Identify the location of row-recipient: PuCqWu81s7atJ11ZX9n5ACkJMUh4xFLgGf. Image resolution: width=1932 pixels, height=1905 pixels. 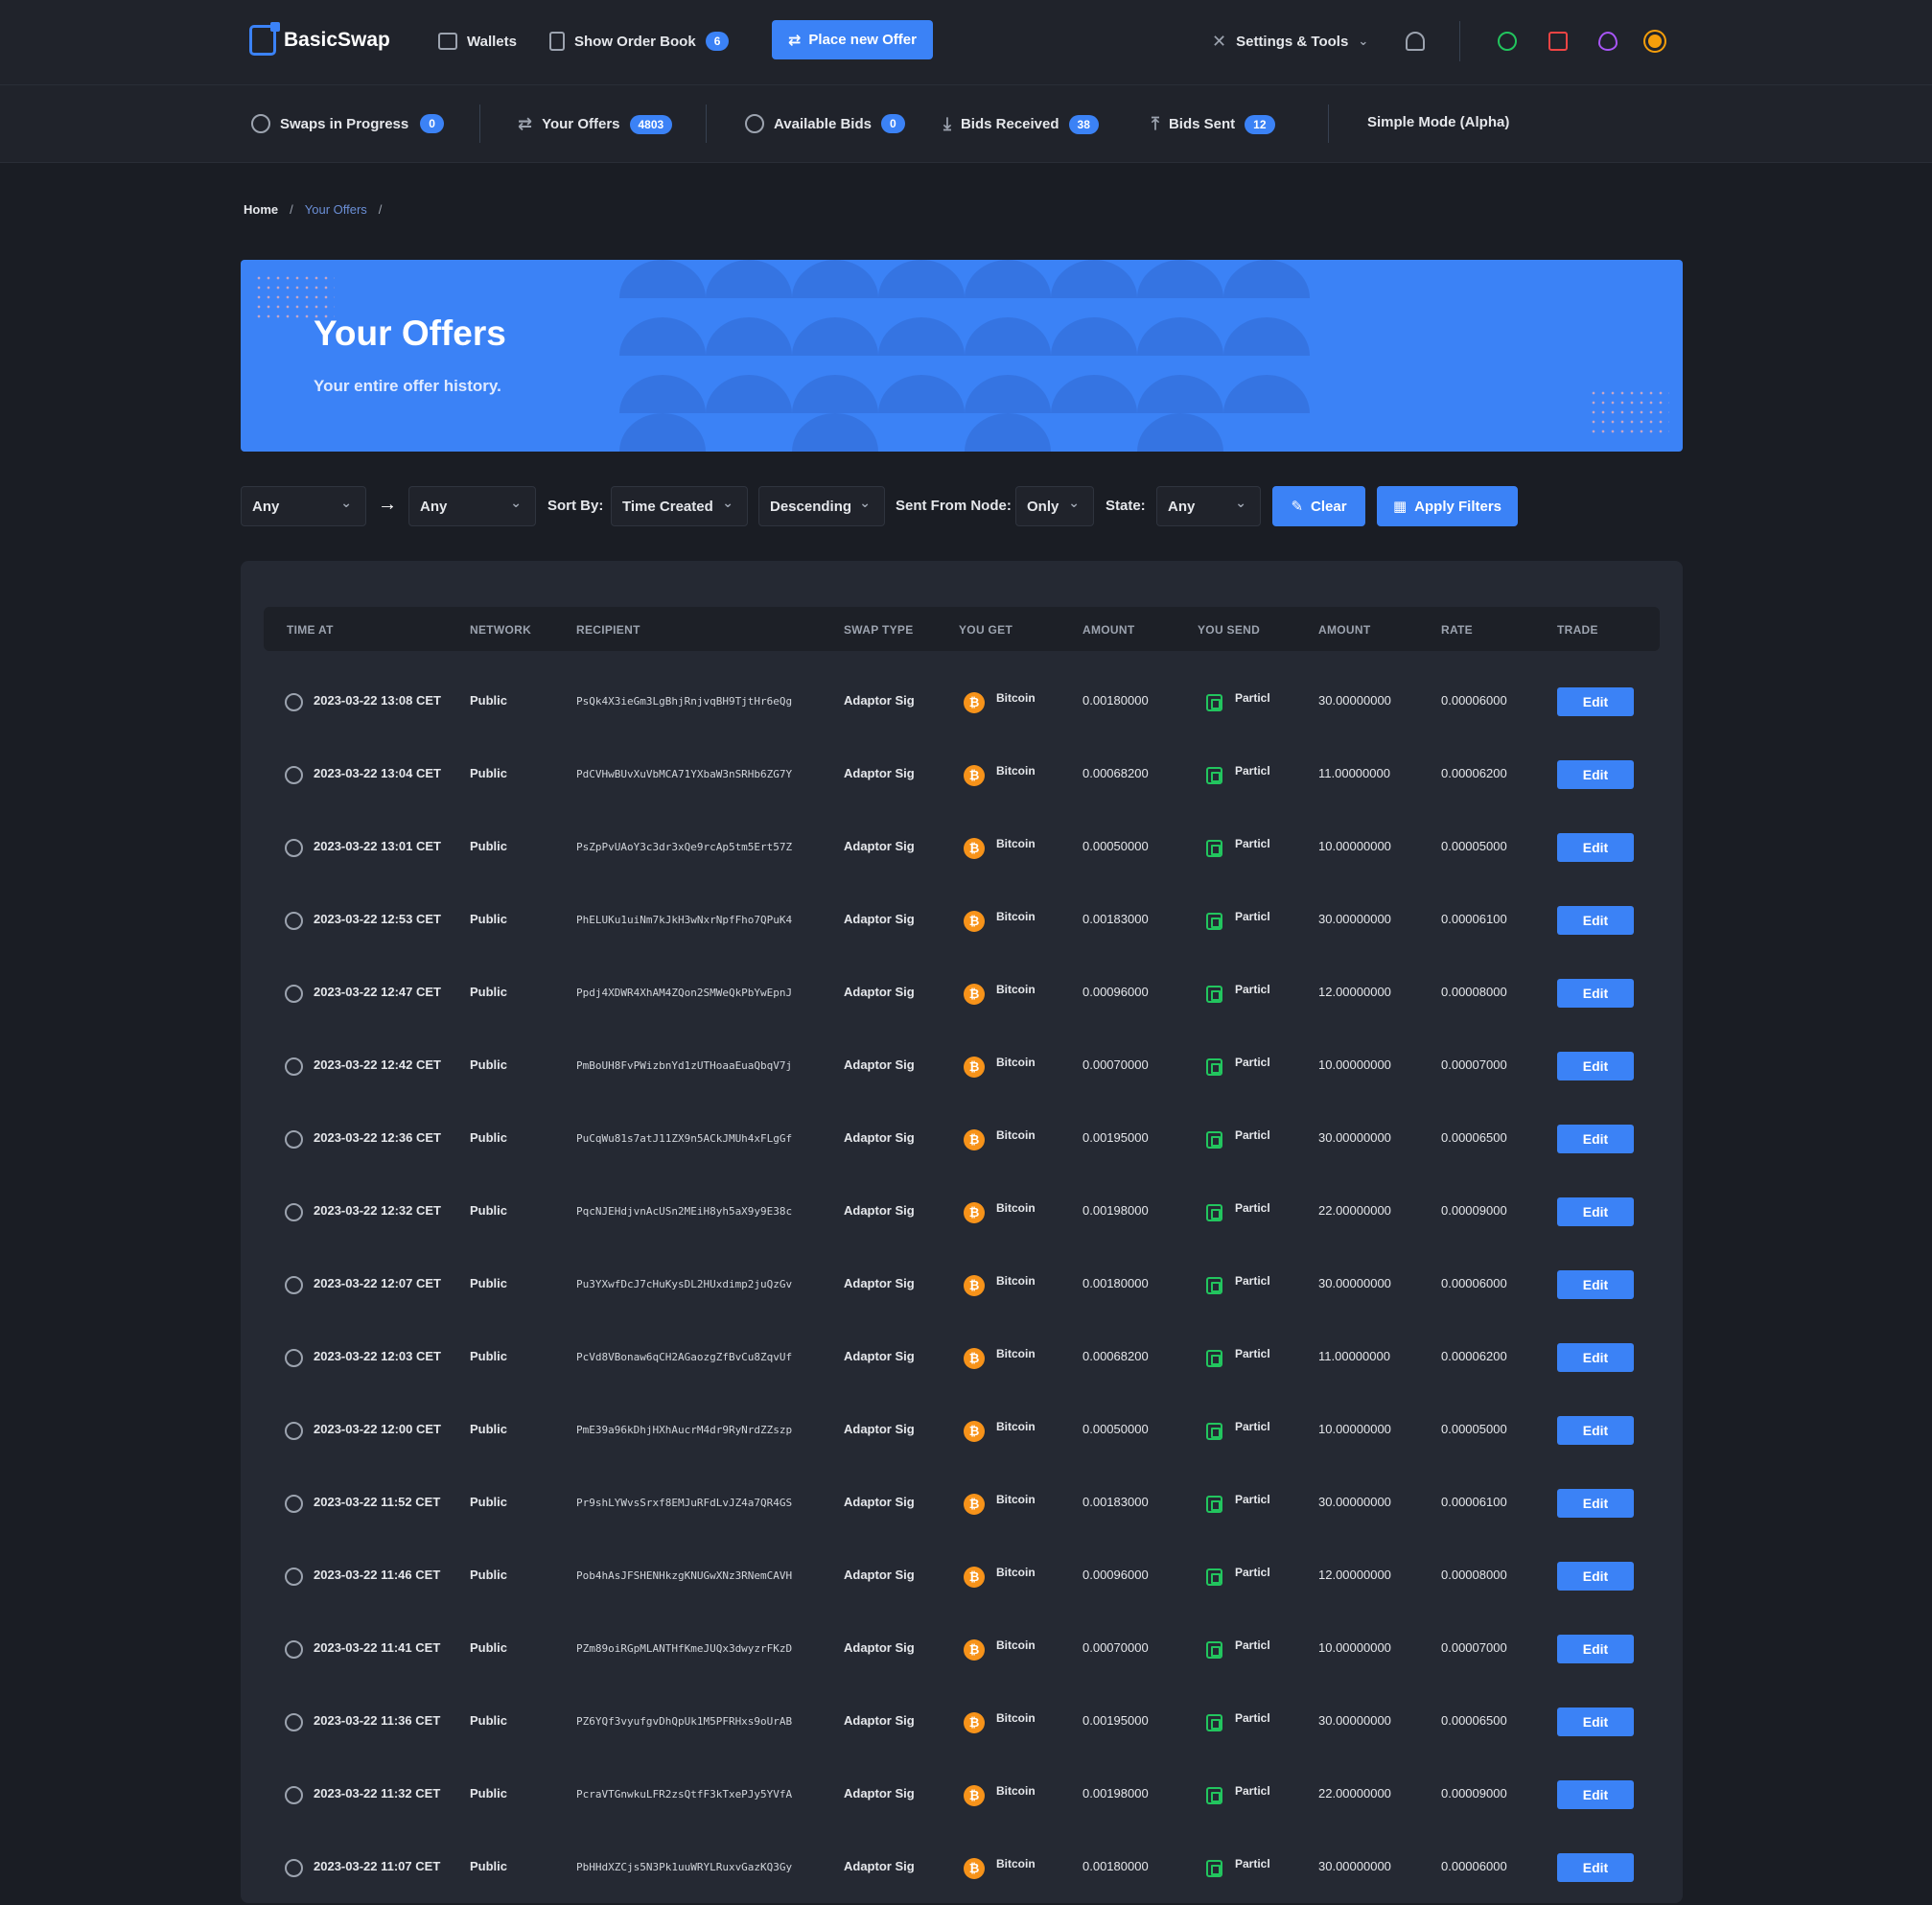
(684, 1138).